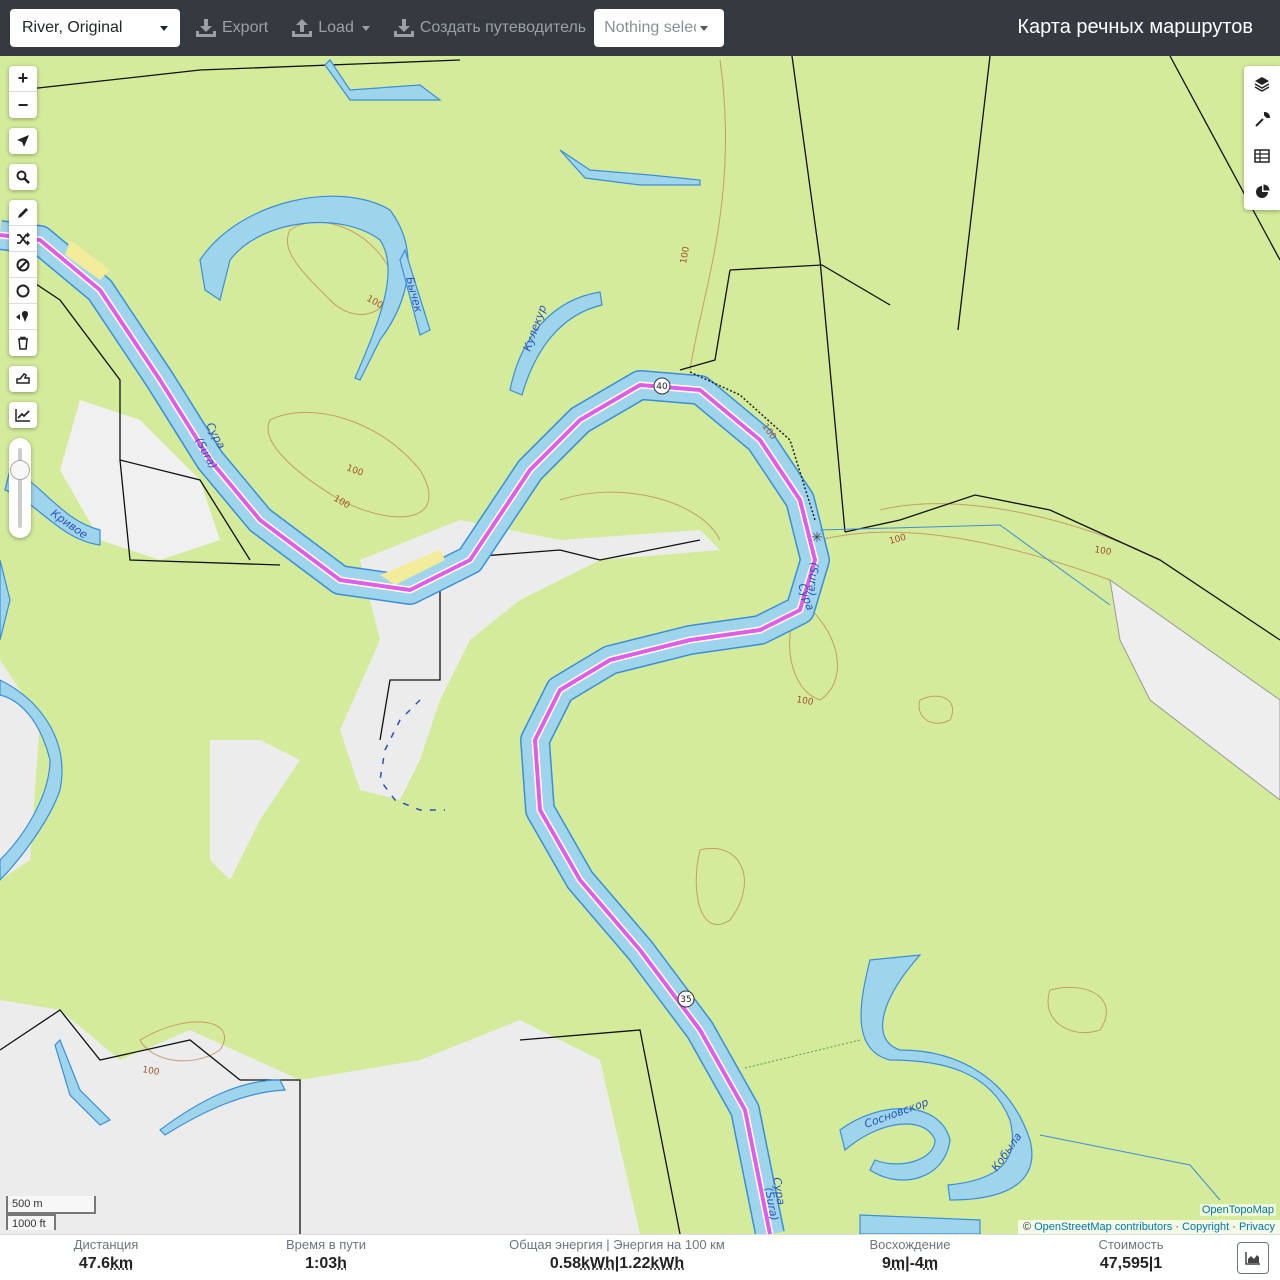 The height and width of the screenshot is (1280, 1280). Describe the element at coordinates (1257, 1227) in the screenshot. I see `privacy-link: Privacy` at that location.